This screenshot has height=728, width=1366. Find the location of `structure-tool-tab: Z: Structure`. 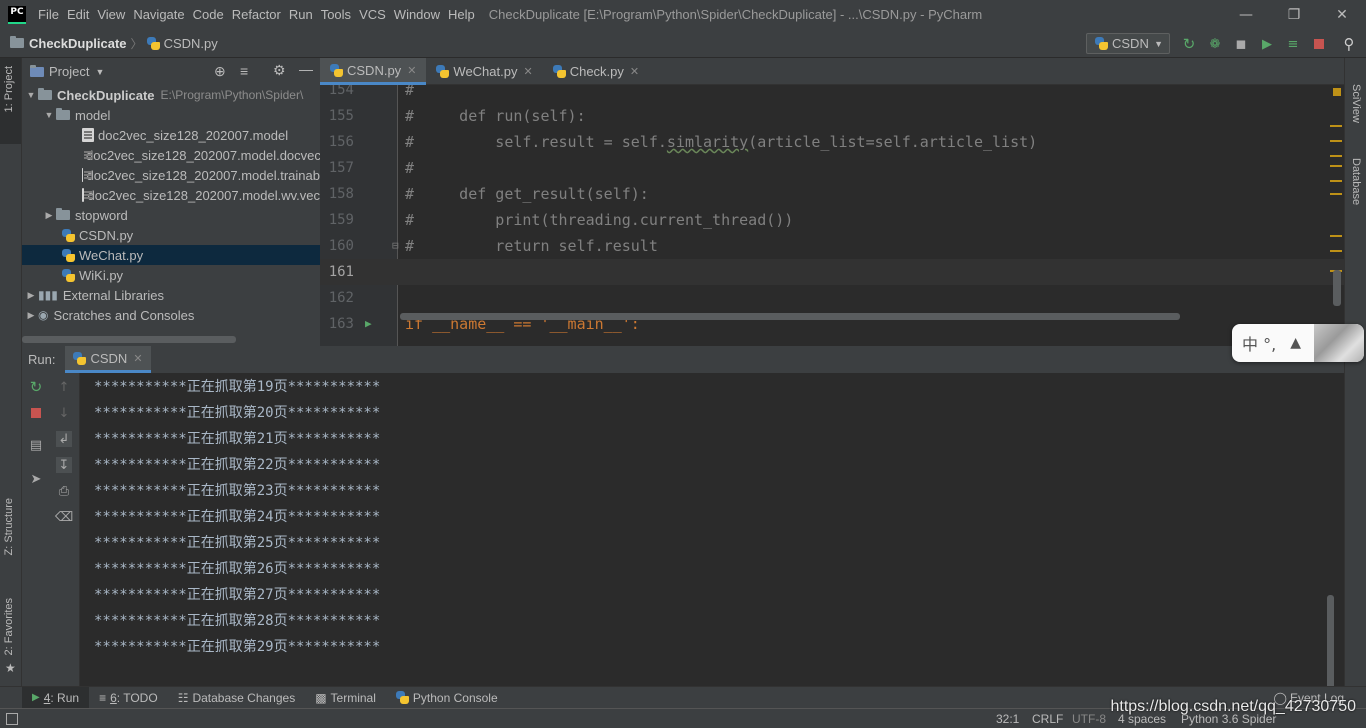

structure-tool-tab: Z: Structure is located at coordinates (9, 526).